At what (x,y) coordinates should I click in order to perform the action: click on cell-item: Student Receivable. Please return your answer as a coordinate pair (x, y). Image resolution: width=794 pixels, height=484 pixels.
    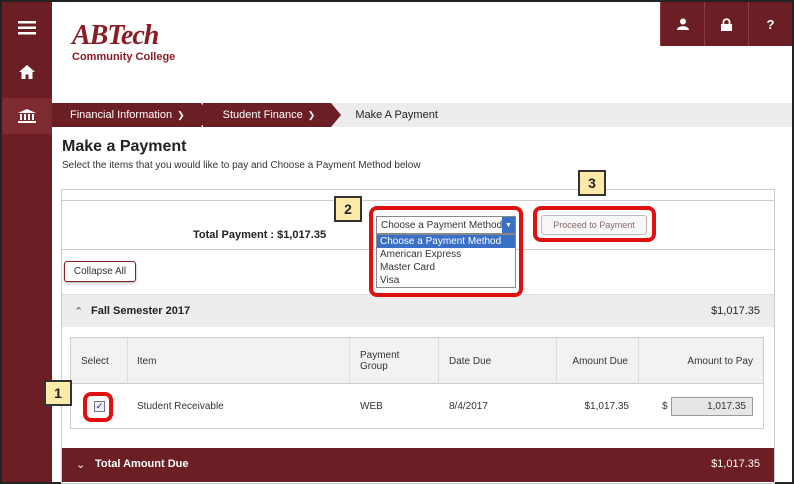
    Looking at the image, I should click on (180, 406).